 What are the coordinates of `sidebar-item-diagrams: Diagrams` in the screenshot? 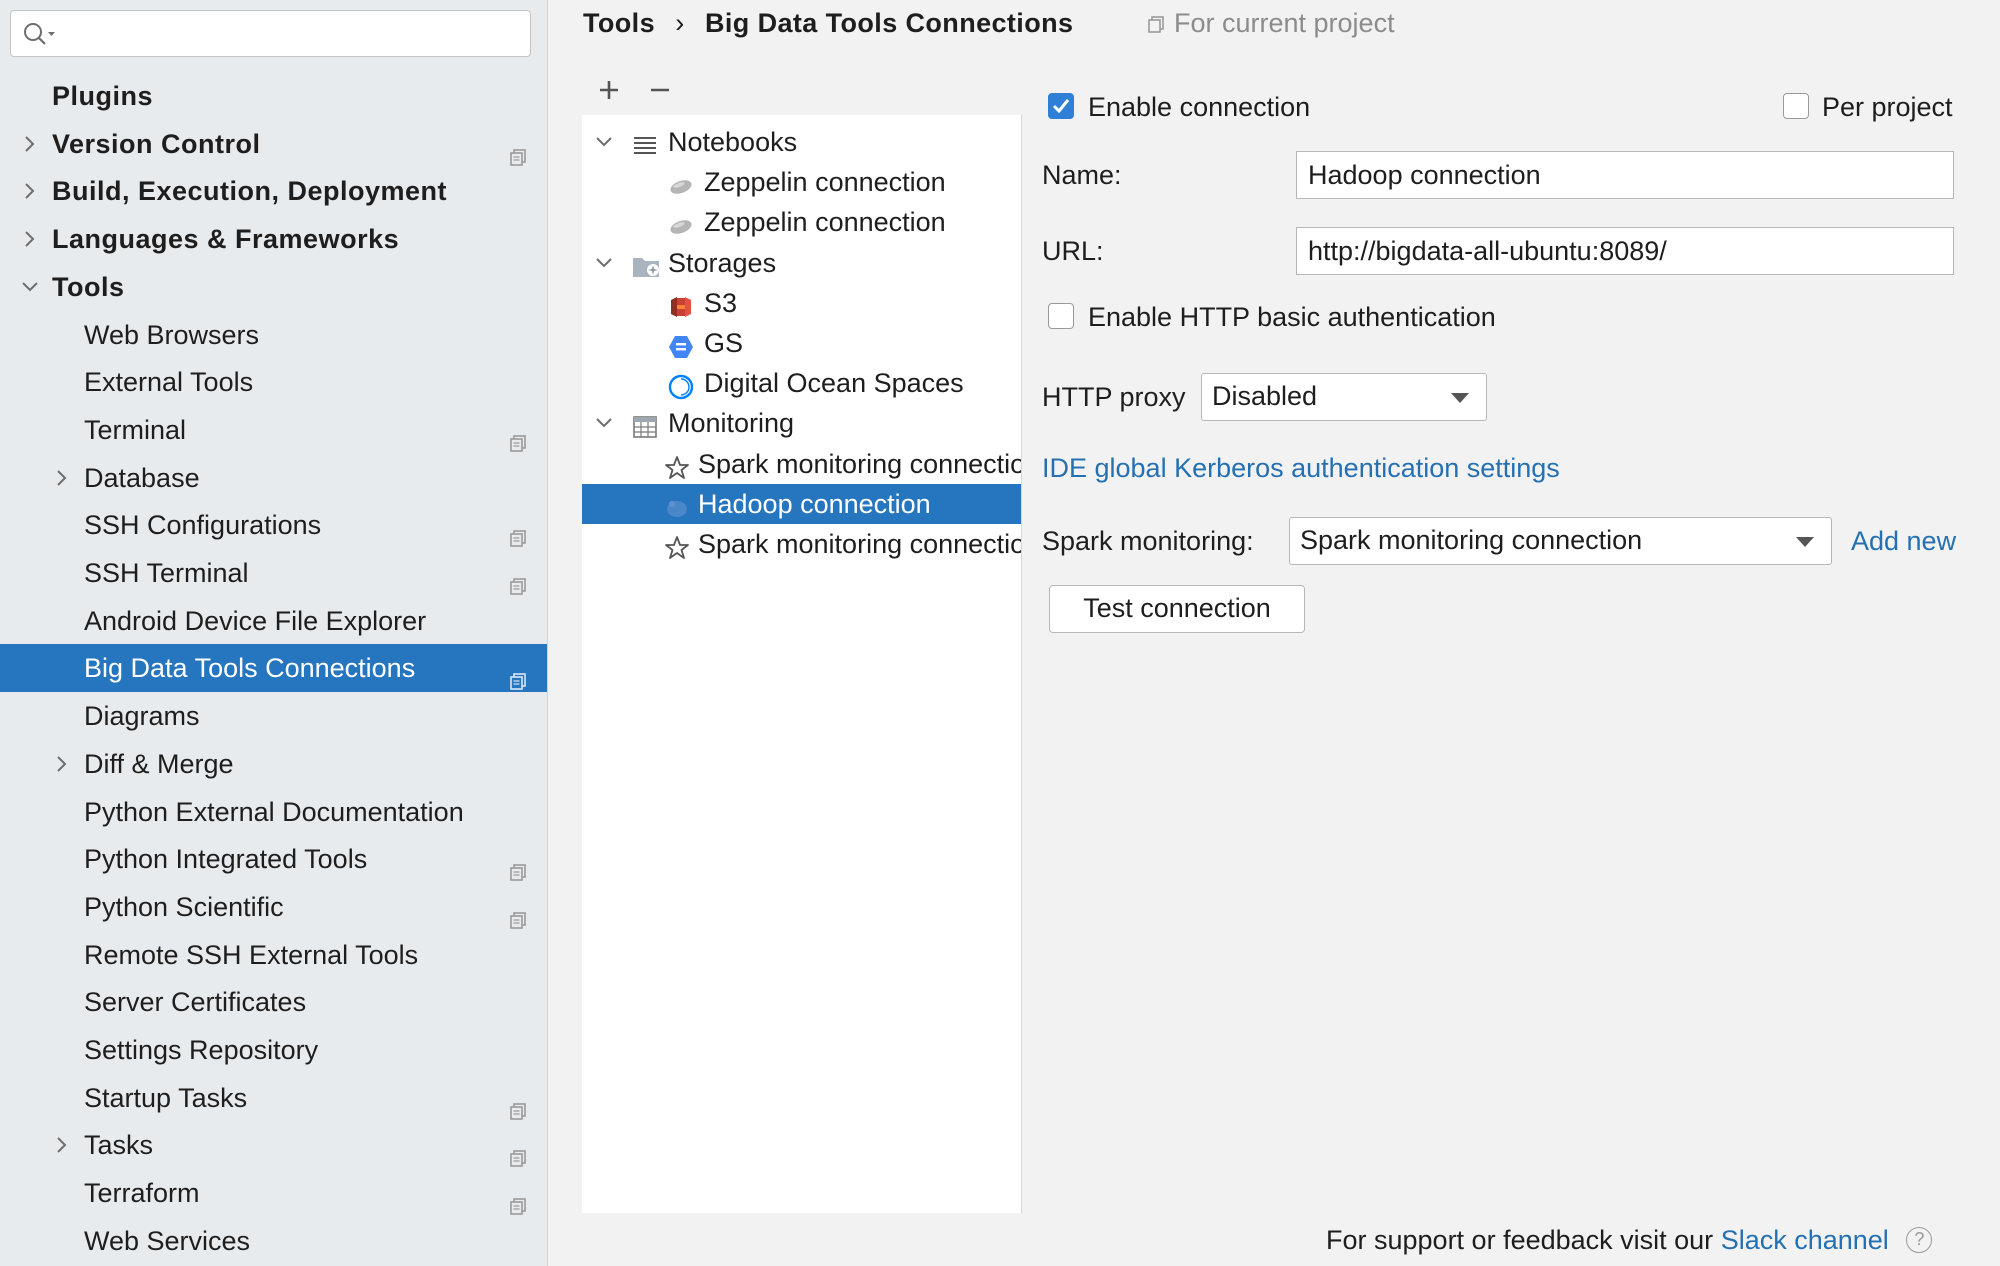 It's located at (273, 716).